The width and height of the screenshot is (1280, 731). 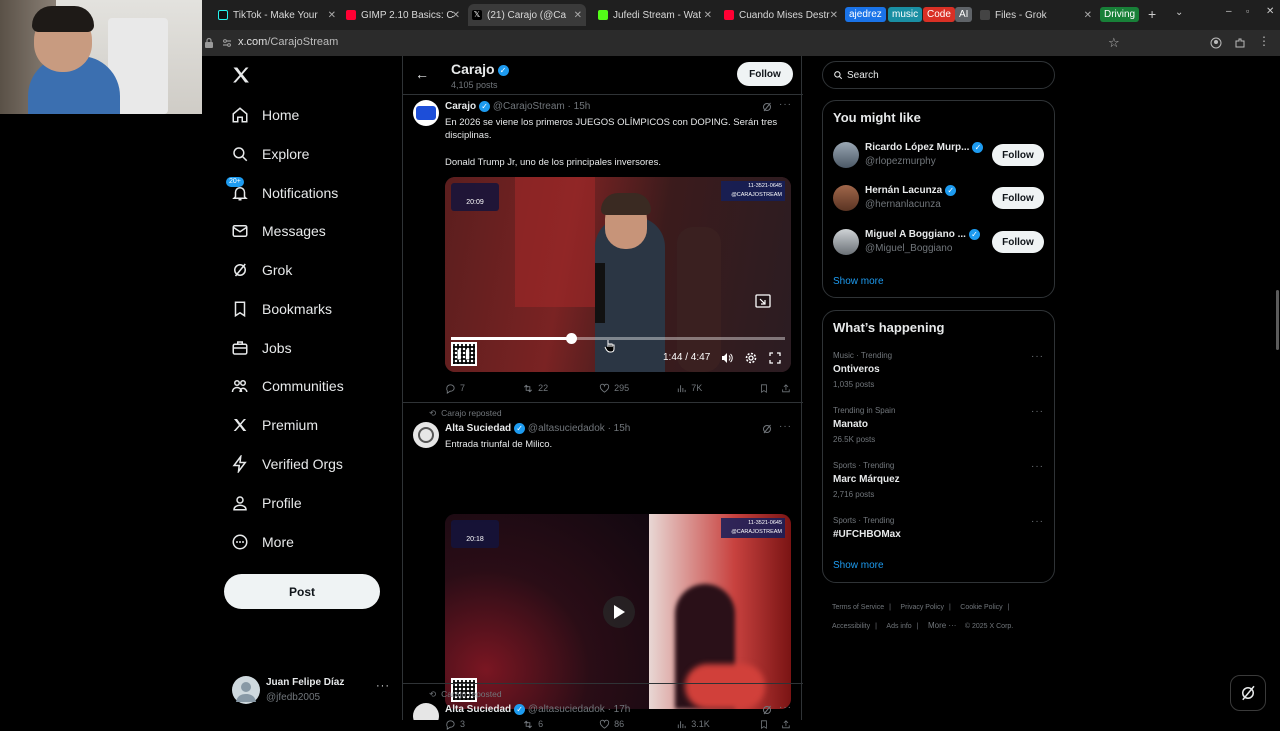 I want to click on maximize-icon: ▫, so click(x=1247, y=11).